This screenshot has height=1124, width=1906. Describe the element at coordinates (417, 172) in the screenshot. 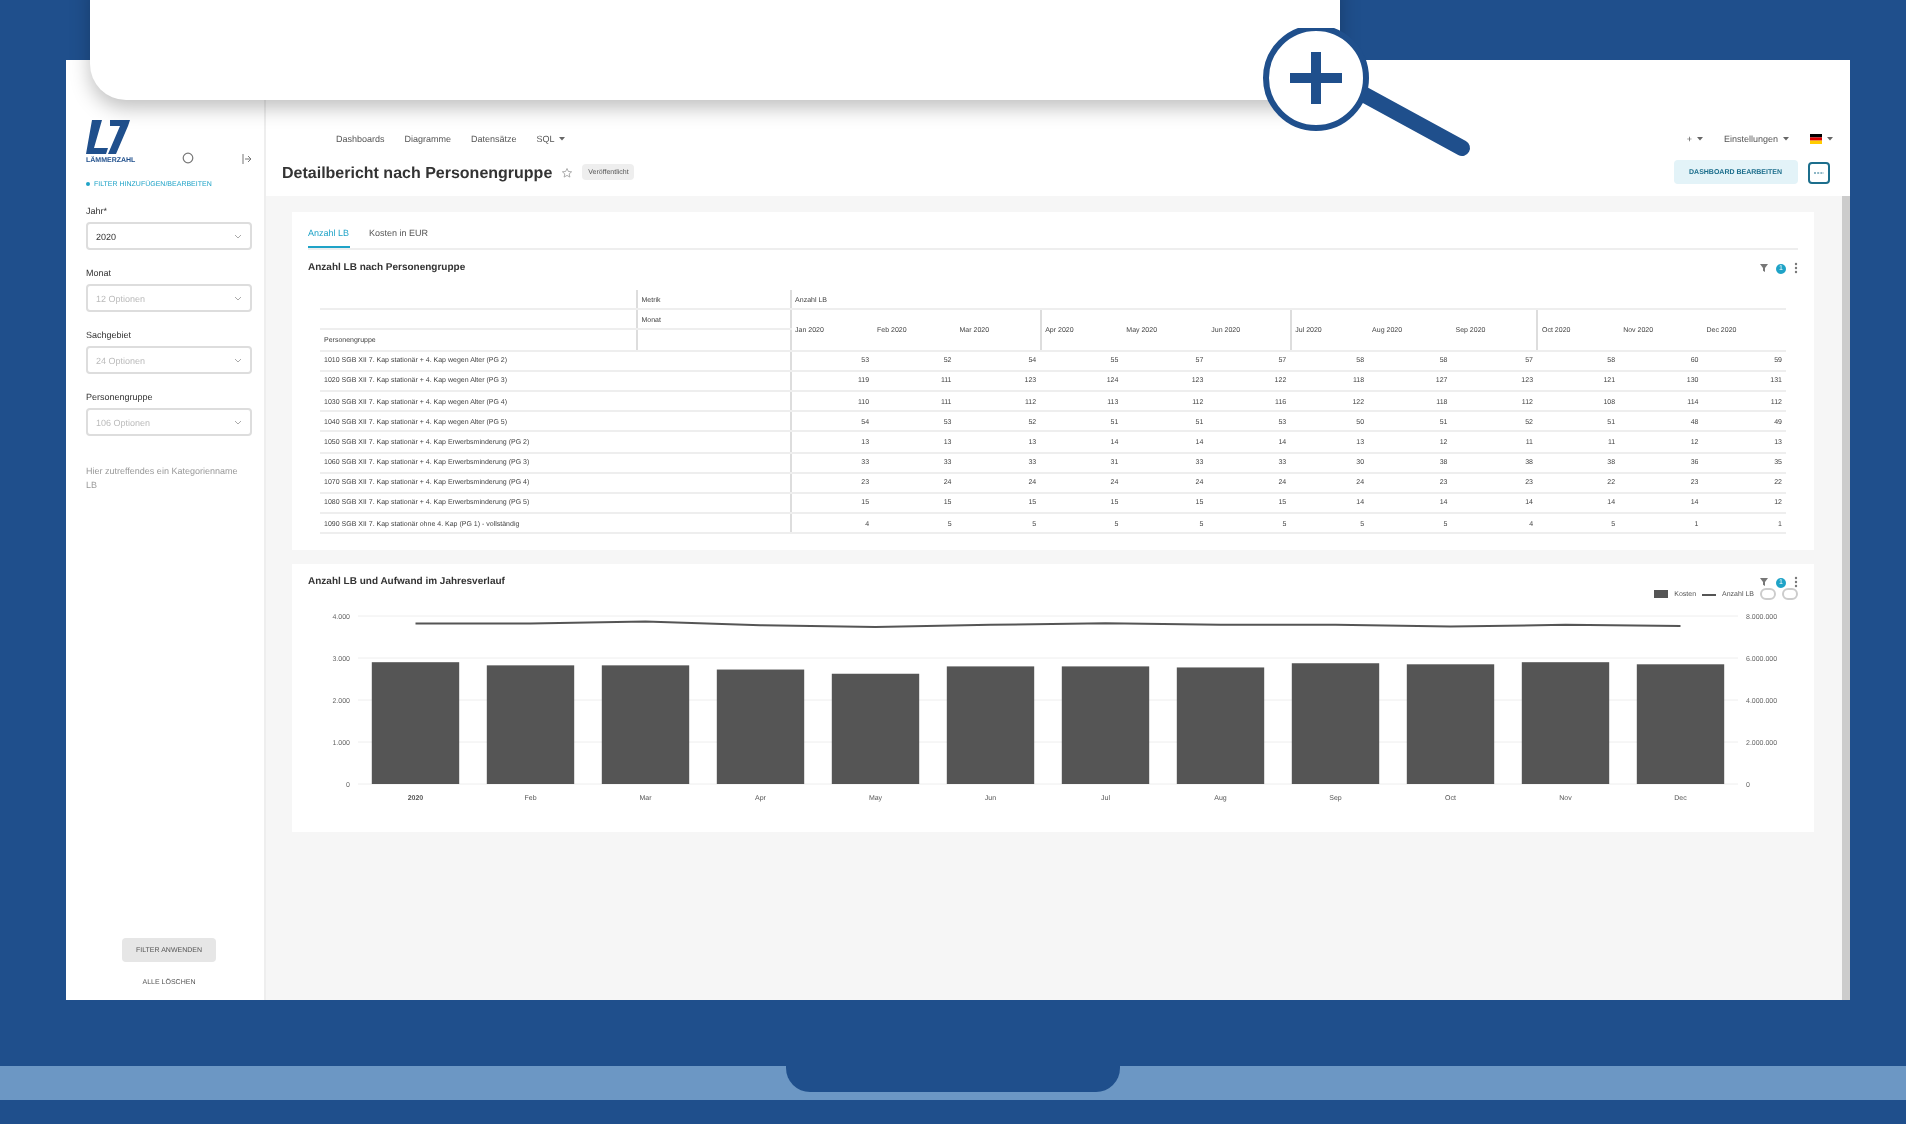

I see `page-title: Detailbericht nach Personengruppe` at that location.